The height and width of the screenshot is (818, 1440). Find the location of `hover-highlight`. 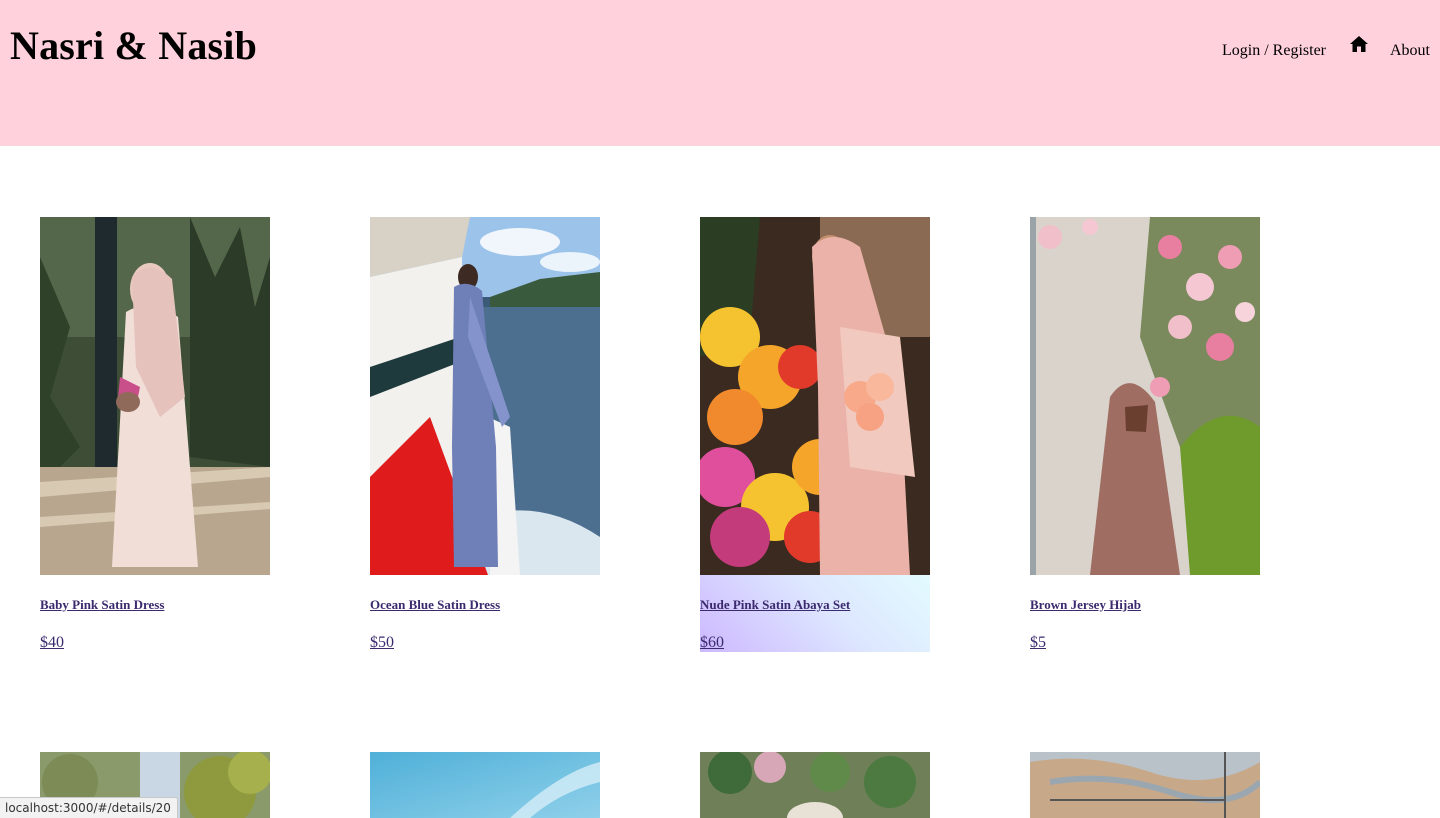

hover-highlight is located at coordinates (815, 613).